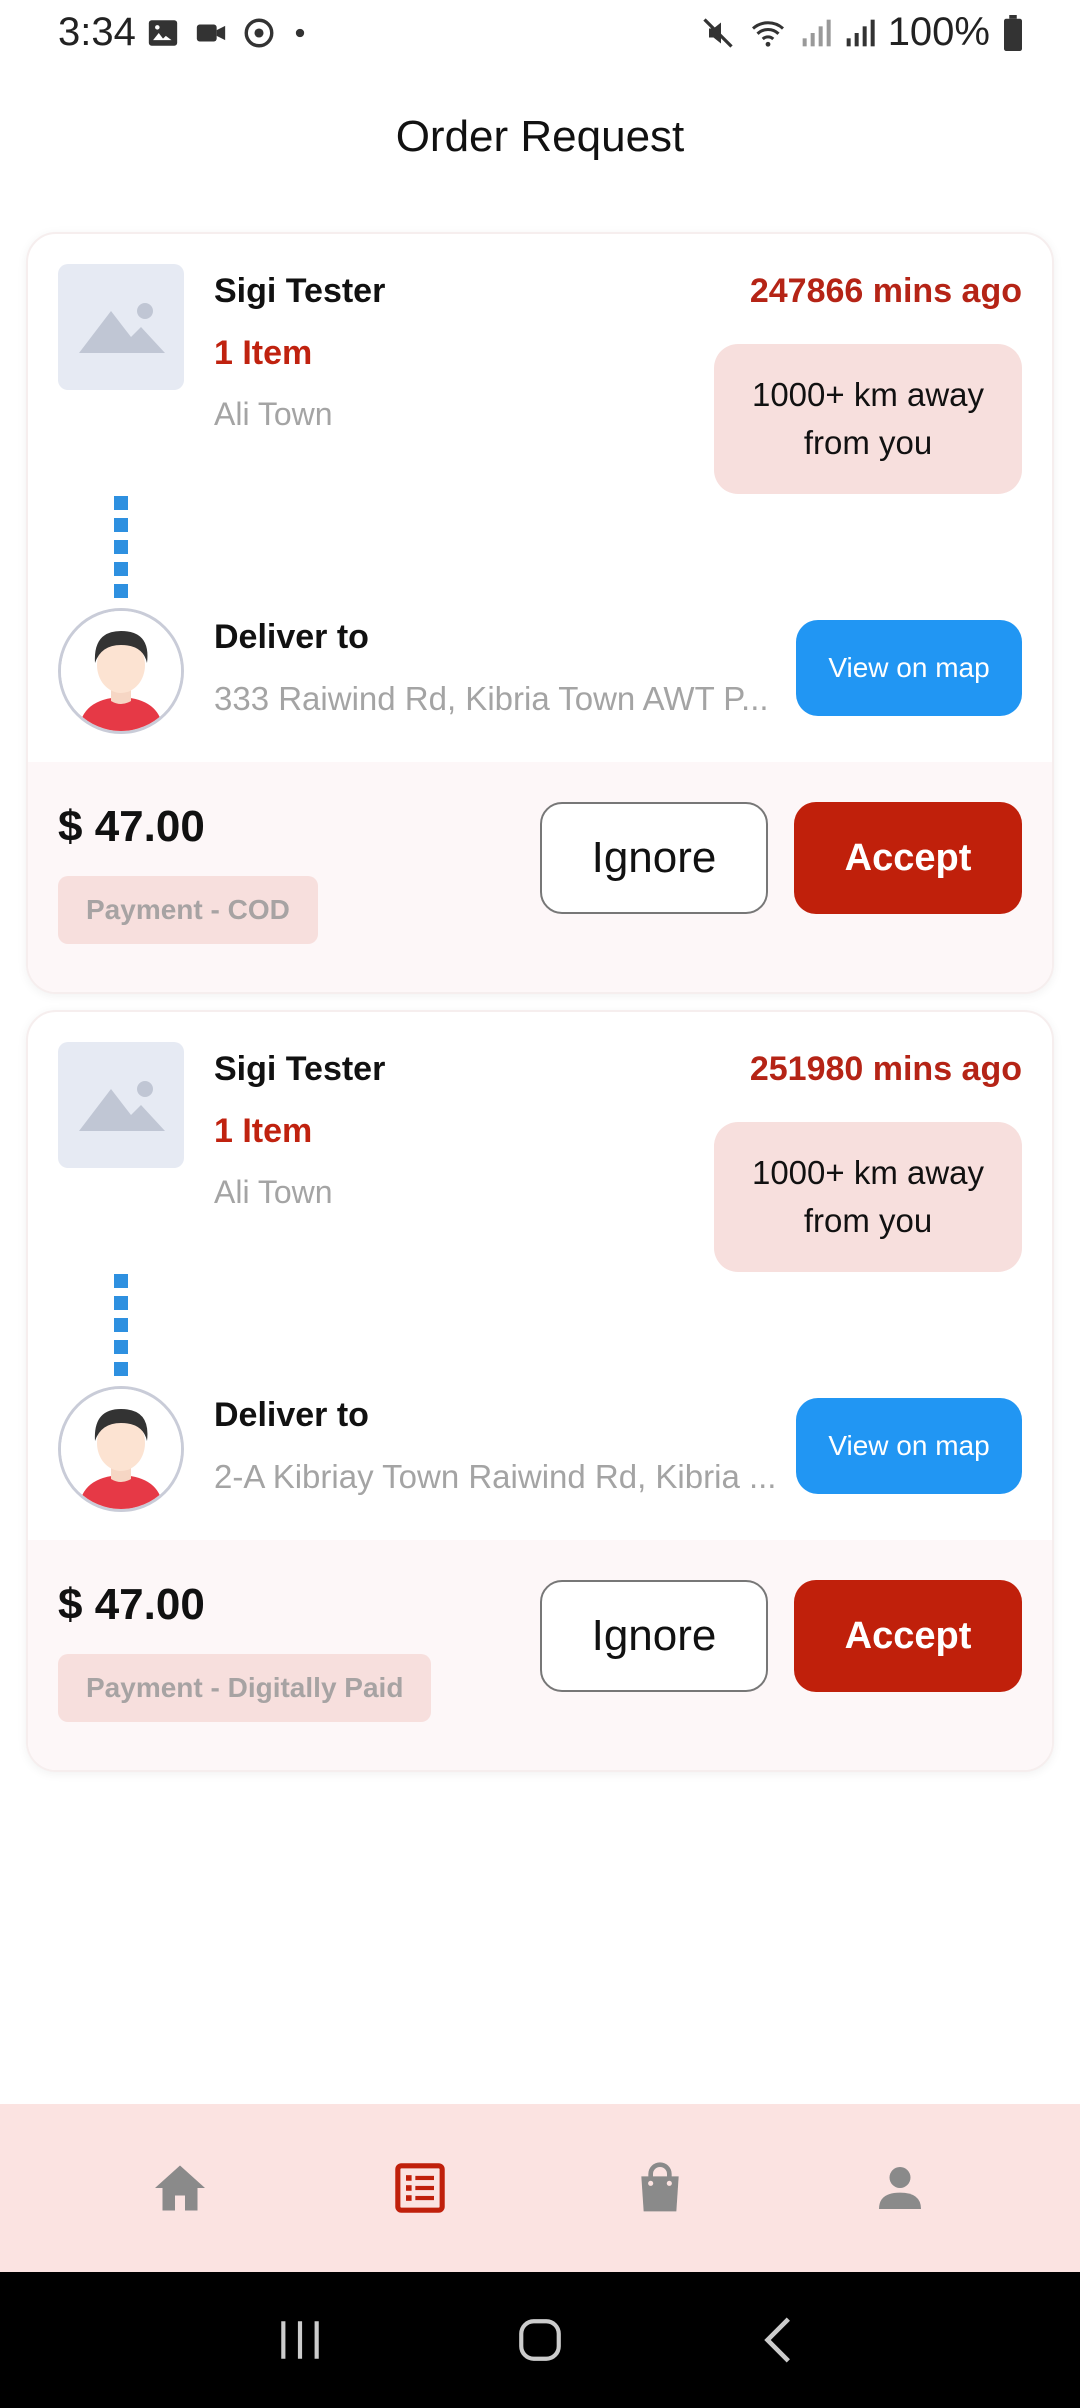 The height and width of the screenshot is (2408, 1080). What do you see at coordinates (228, 33) in the screenshot?
I see `status-notification-icons` at bounding box center [228, 33].